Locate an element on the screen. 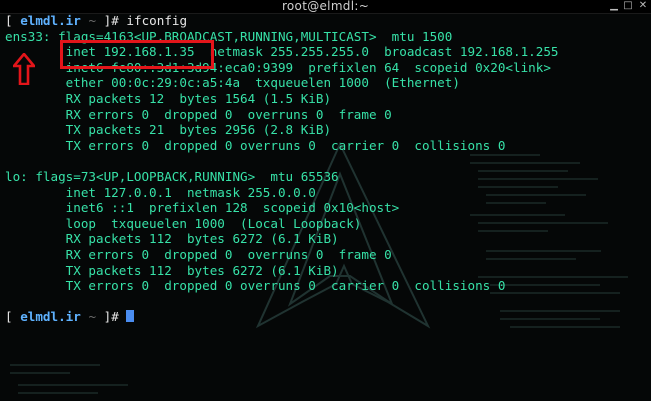 The width and height of the screenshot is (651, 401). prompt-line-current: [ elmdl.ir ~ ]# is located at coordinates (325, 317).